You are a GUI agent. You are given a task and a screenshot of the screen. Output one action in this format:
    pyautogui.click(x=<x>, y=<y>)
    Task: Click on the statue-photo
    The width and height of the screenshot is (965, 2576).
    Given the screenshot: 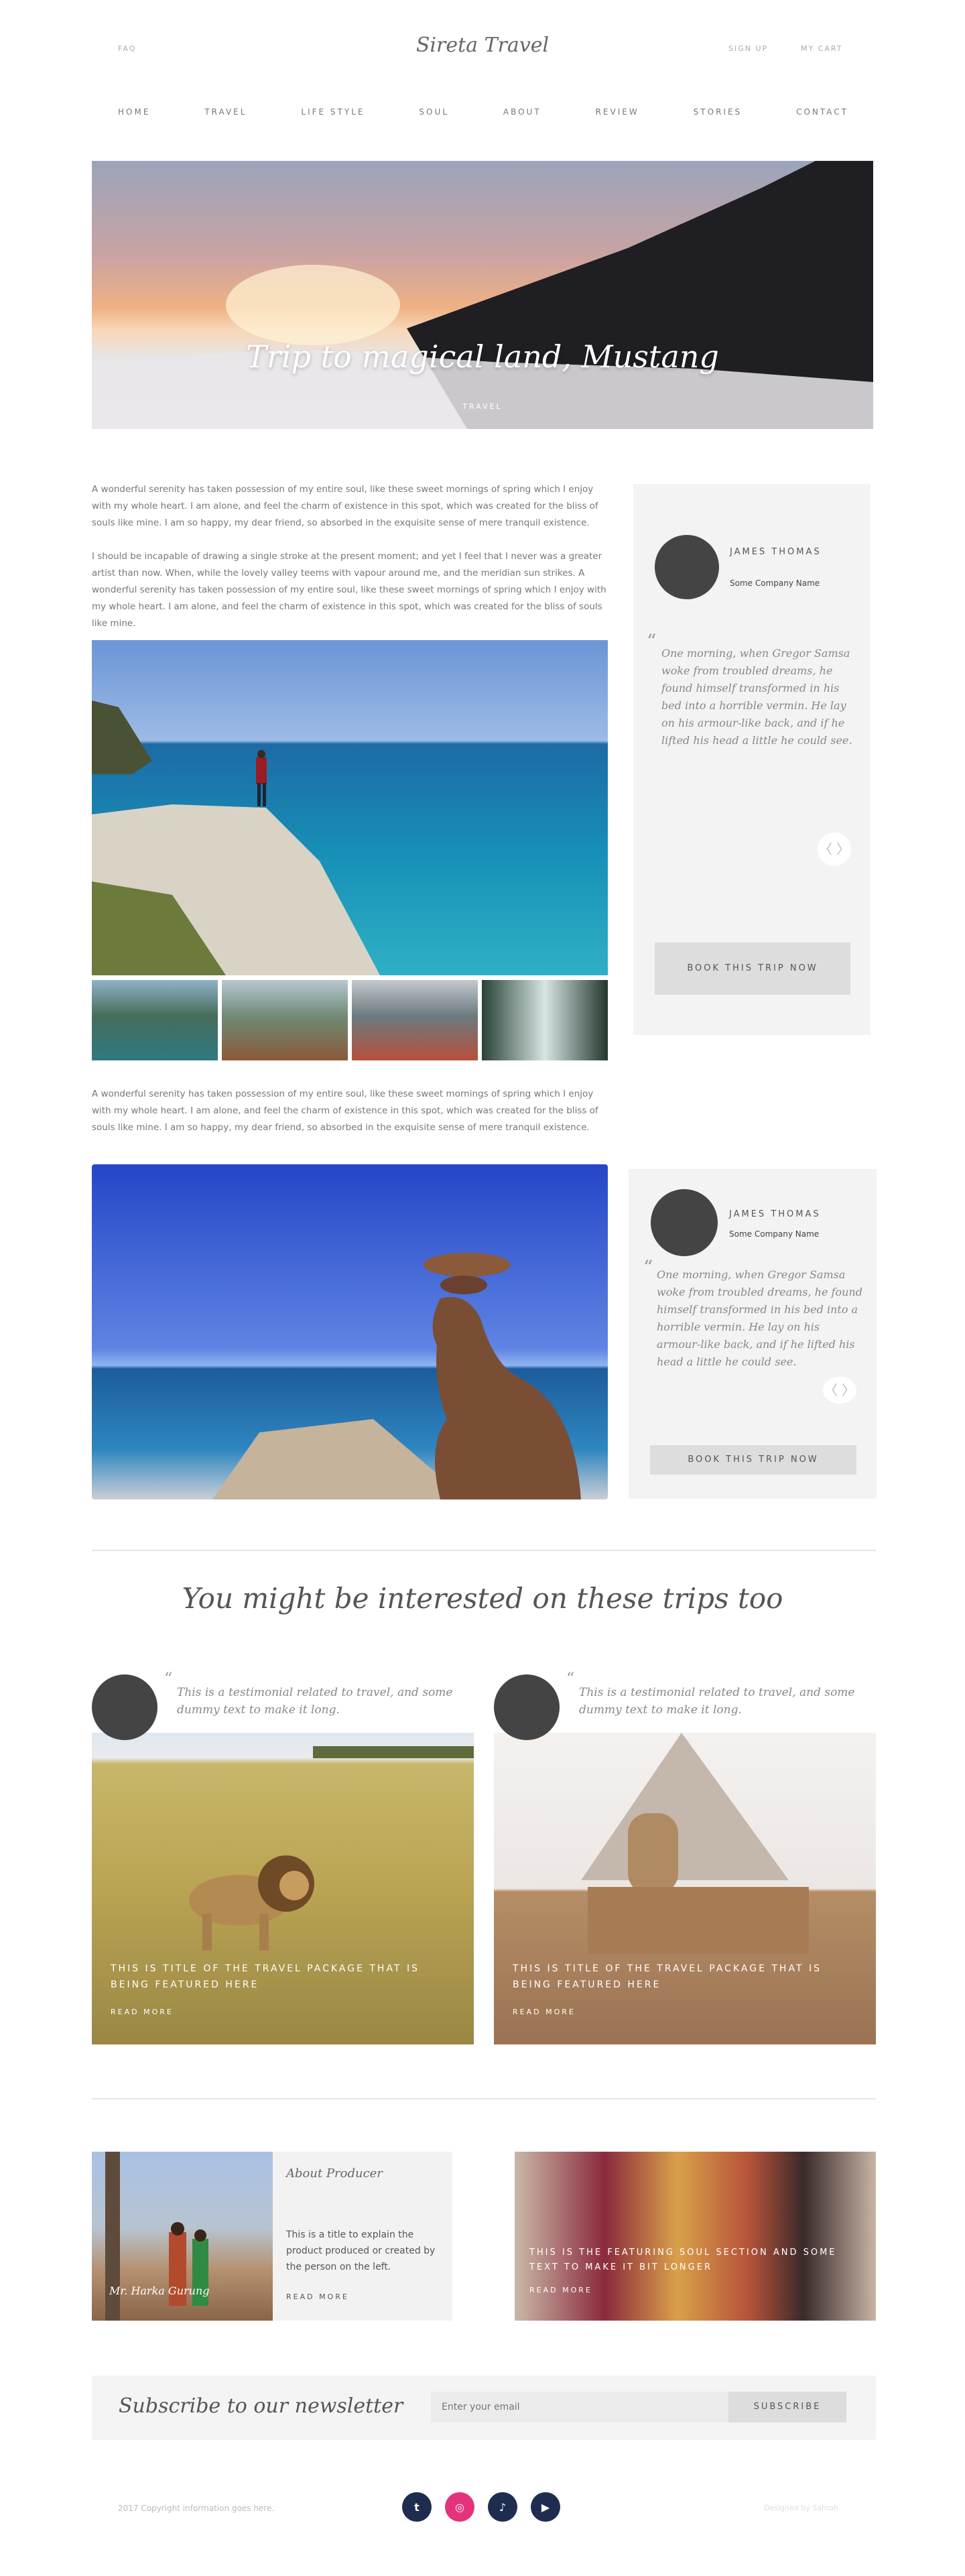 What is the action you would take?
    pyautogui.click(x=350, y=1332)
    